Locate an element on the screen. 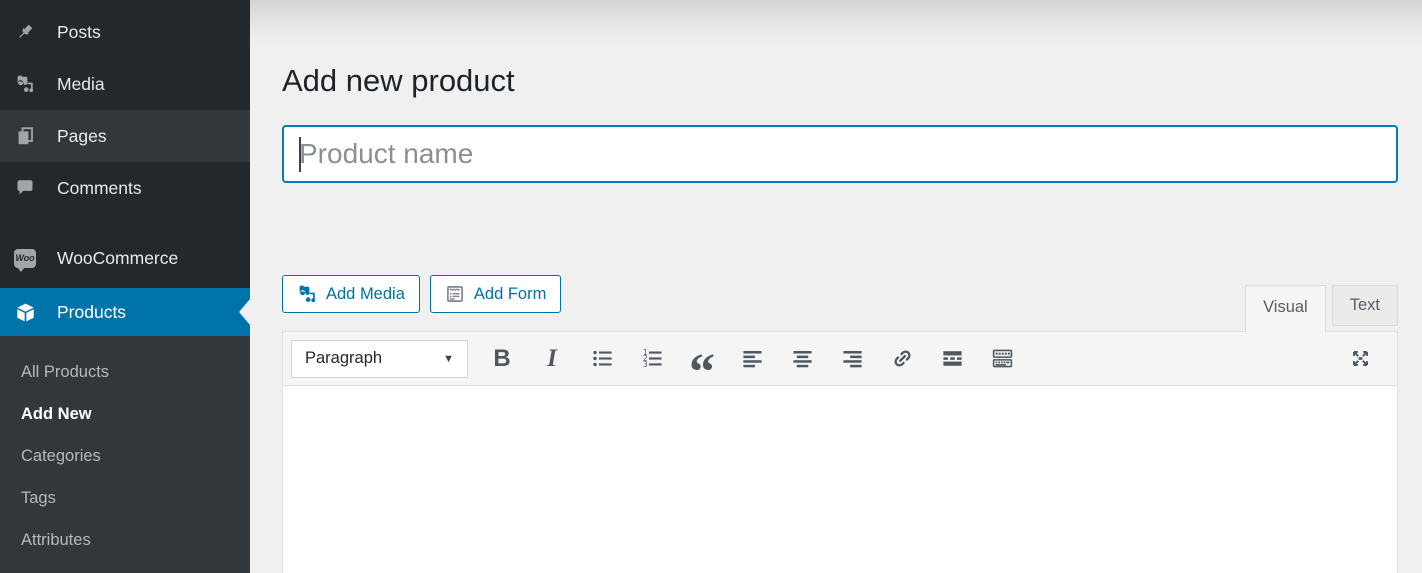 The height and width of the screenshot is (573, 1422). tab-text: Text is located at coordinates (1364, 305).